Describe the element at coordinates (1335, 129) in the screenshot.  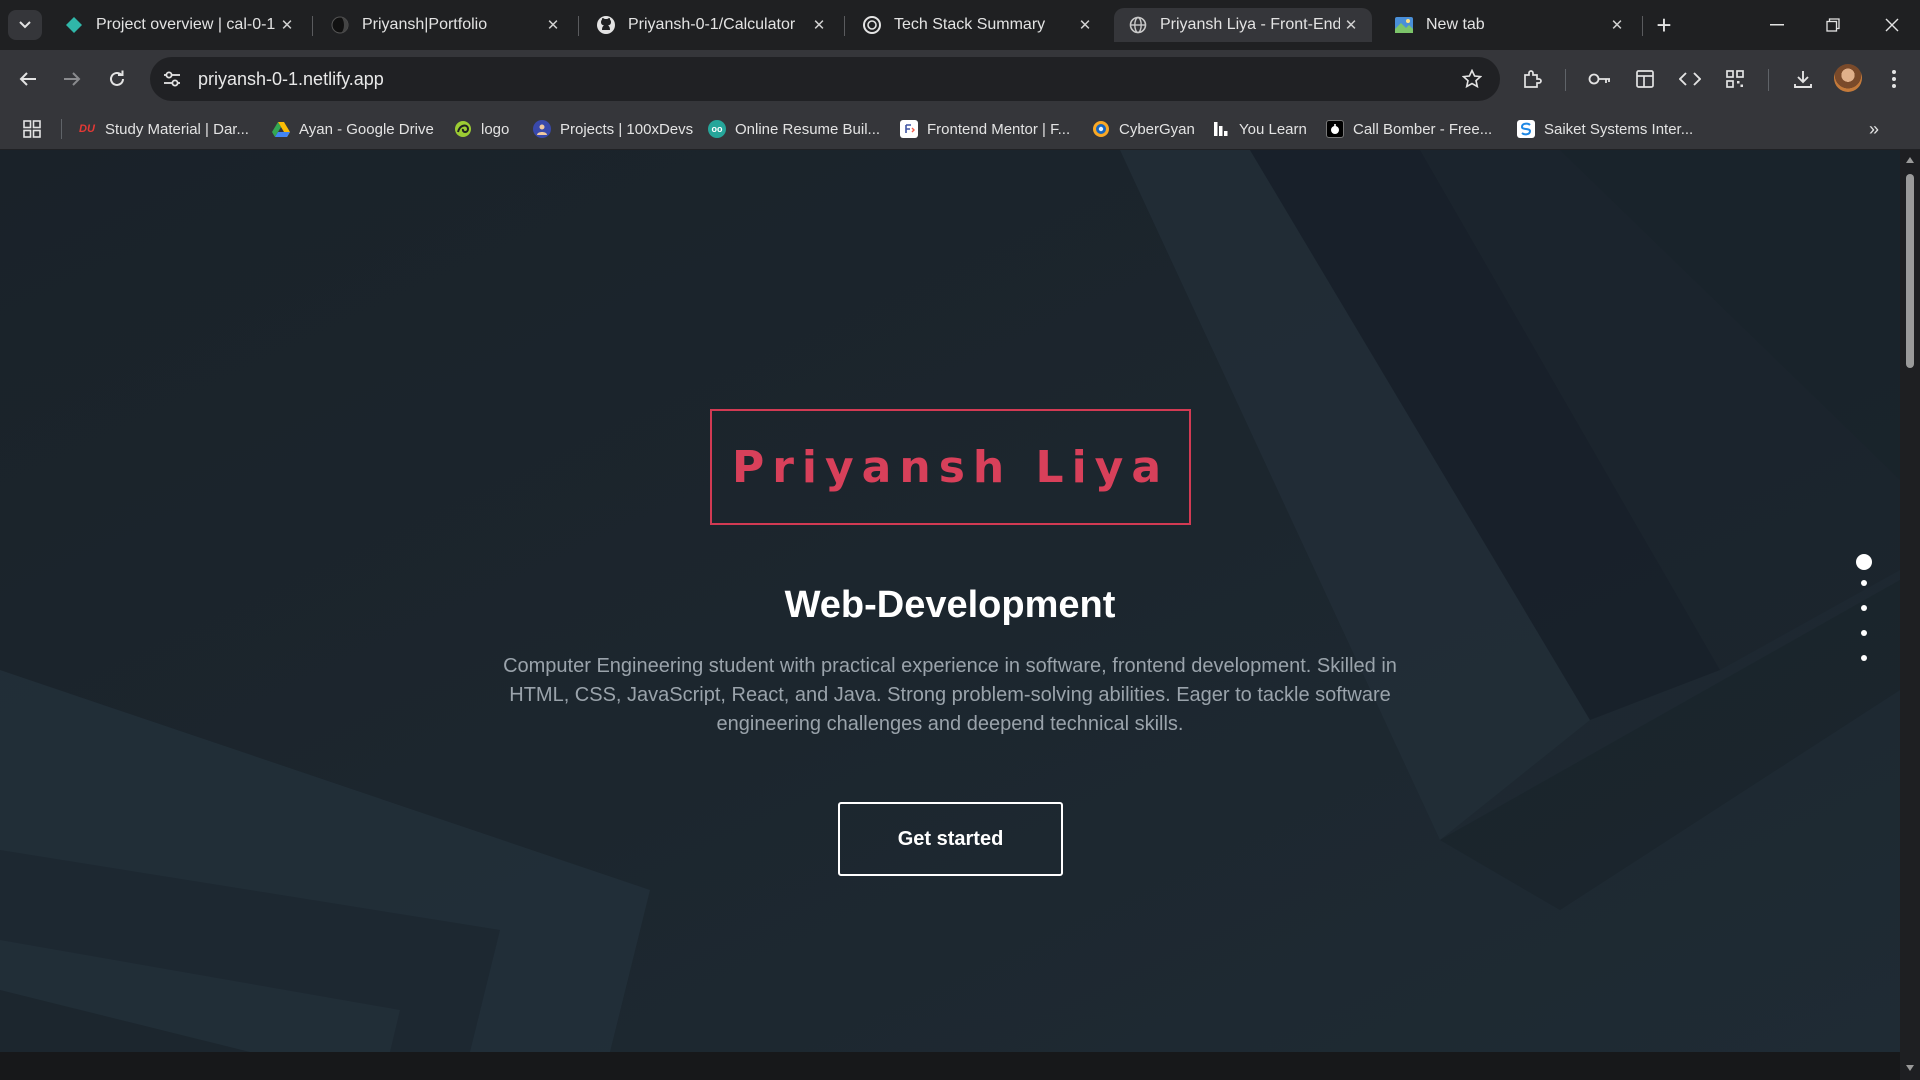
I see `call-bomber-icon` at that location.